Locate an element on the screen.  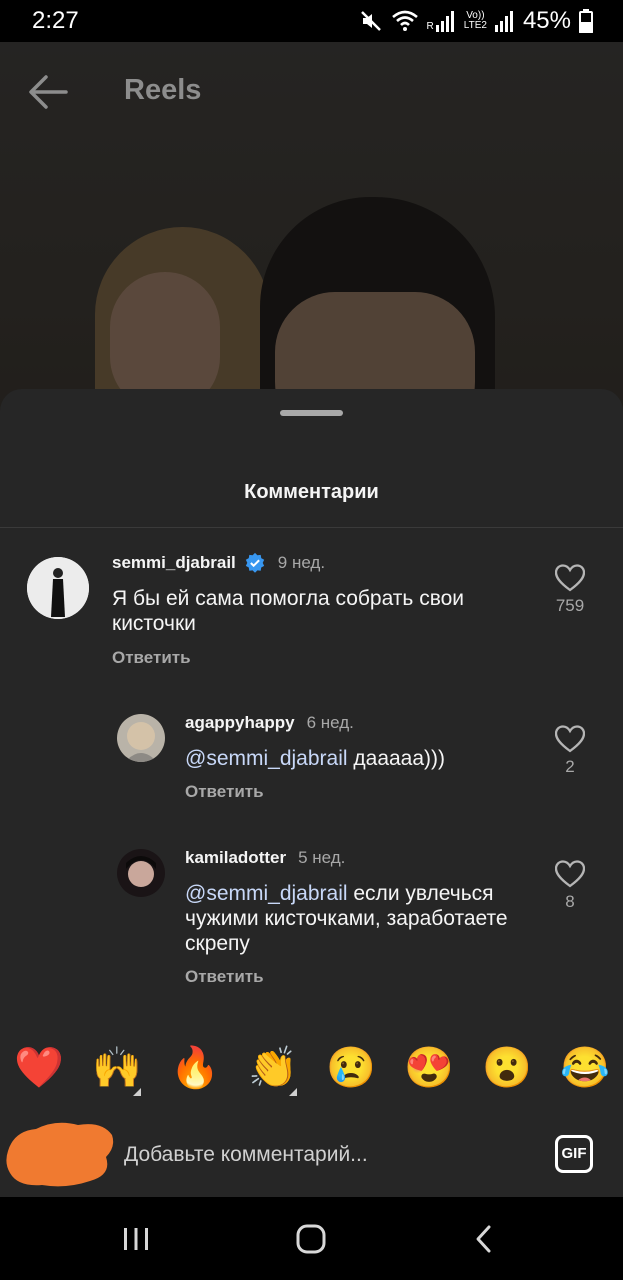
comment-header: kamiladotter 5 нед. is located at coordinates (265, 858).